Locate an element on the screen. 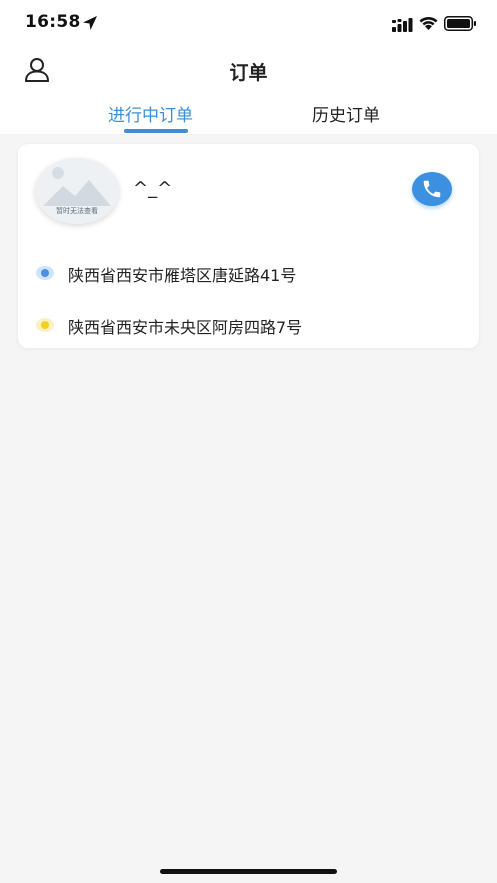 This screenshot has height=883, width=497. start-address-row: 陕西省西安市雁塔区唐延路41号 is located at coordinates (251, 273).